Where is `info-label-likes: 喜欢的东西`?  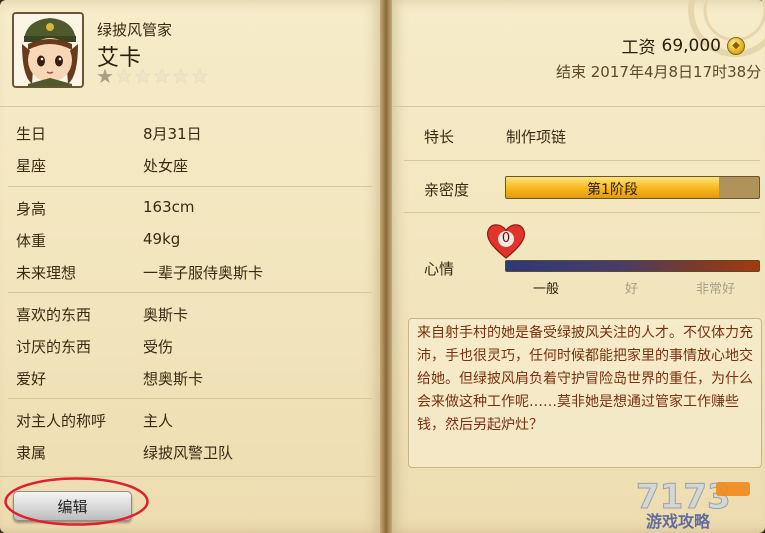
info-label-likes: 喜欢的东西 is located at coordinates (54, 315).